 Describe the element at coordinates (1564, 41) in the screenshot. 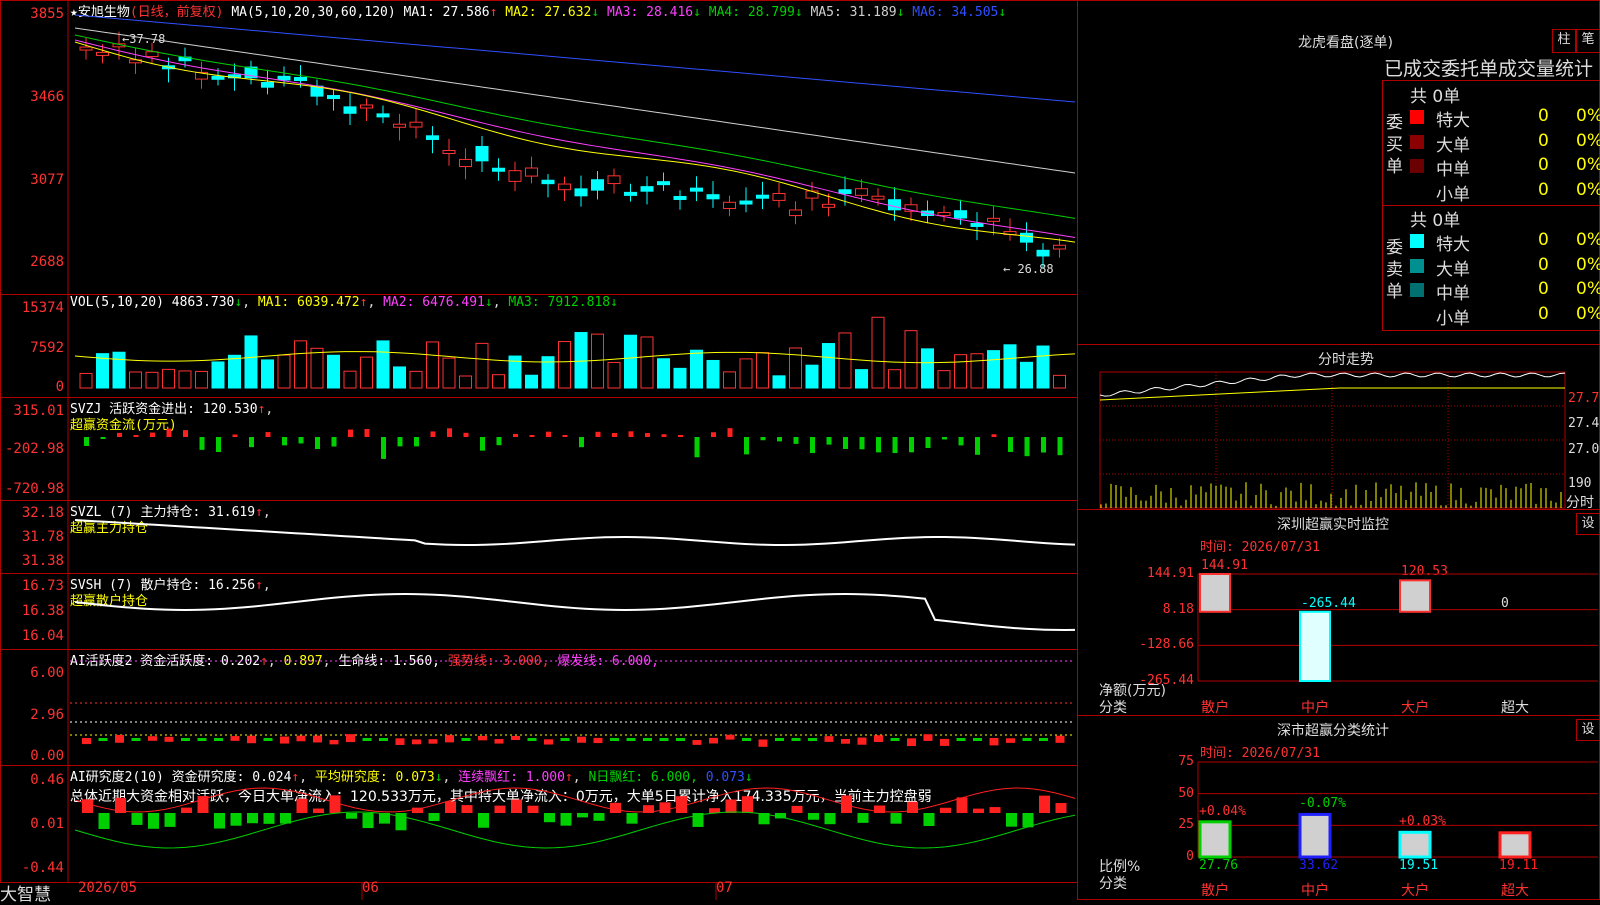

I see `bar-mode-button: 柱` at that location.